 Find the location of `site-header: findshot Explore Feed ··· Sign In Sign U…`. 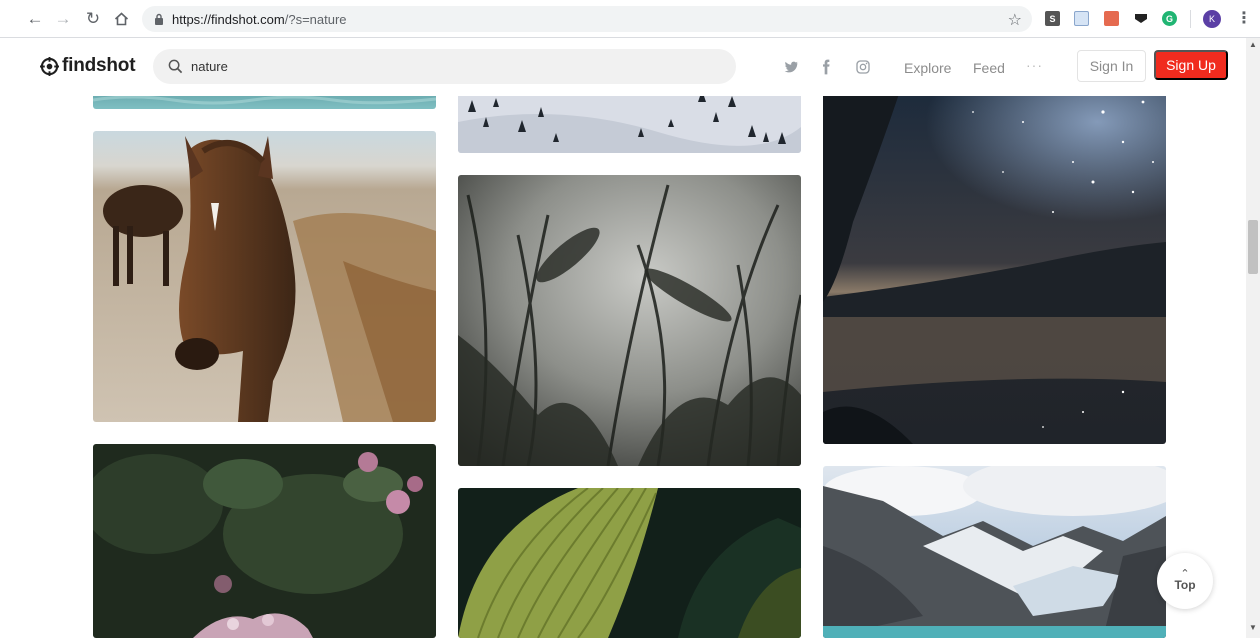

site-header: findshot Explore Feed ··· Sign In Sign U… is located at coordinates (623, 67).